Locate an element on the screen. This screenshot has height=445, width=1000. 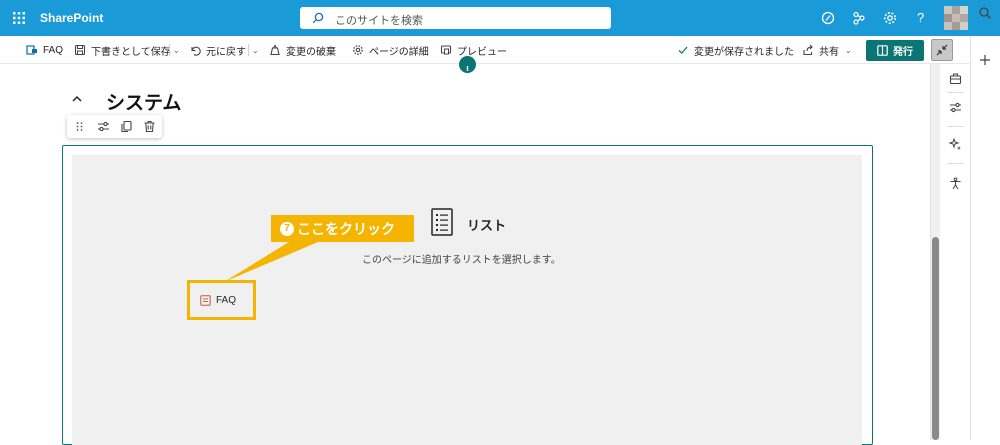
collapse-section-chevron-icon is located at coordinates (77, 99).